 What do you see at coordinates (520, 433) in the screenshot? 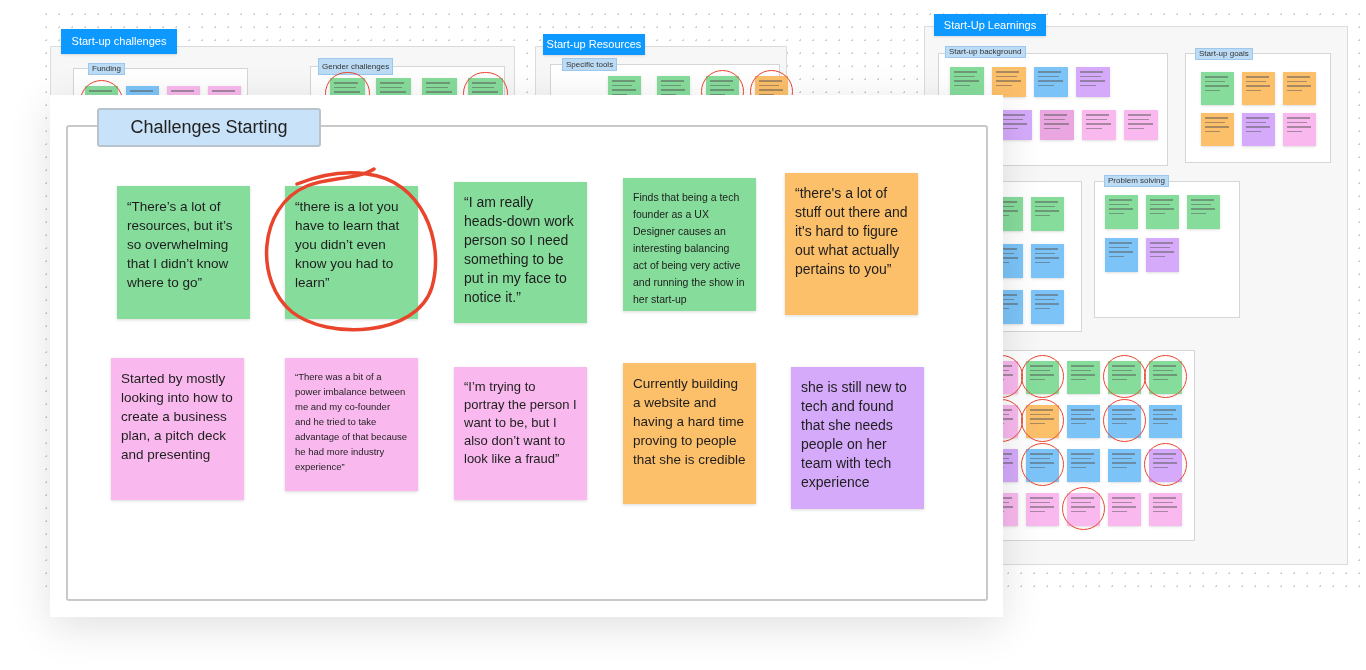
I see `sticky-note: “I’m trying to portray the person I want to be, but I also don’t want to look like a fraud”` at bounding box center [520, 433].